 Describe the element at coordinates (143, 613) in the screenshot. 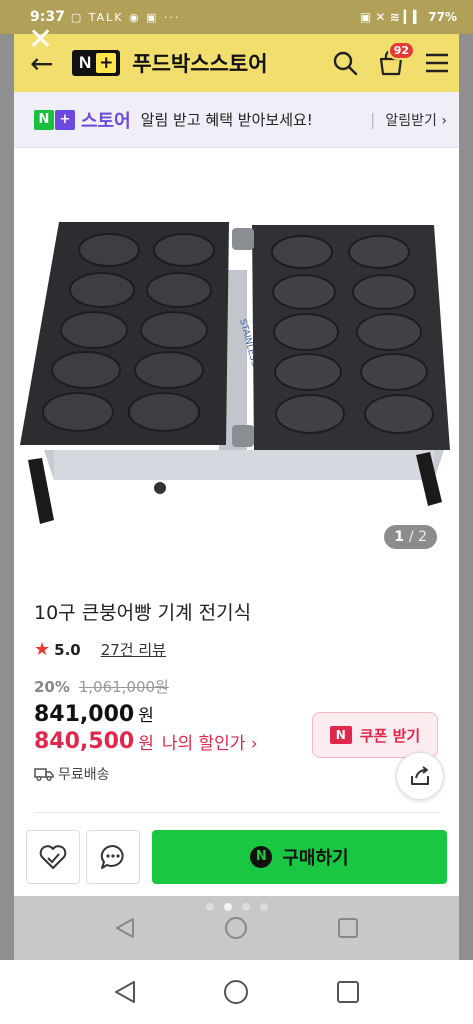

I see `product-title: 10구 큰붕어빵 기계 전기식` at that location.